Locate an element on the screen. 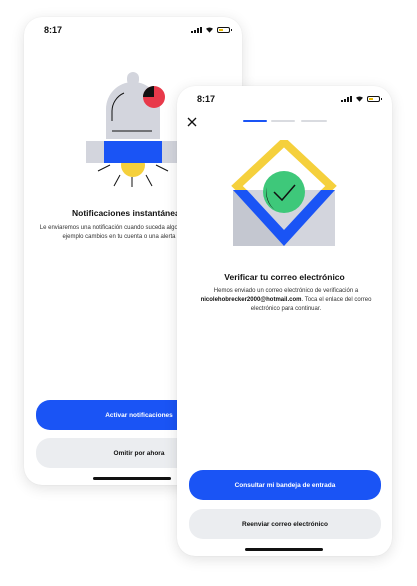  bell-illustration is located at coordinates (134, 129).